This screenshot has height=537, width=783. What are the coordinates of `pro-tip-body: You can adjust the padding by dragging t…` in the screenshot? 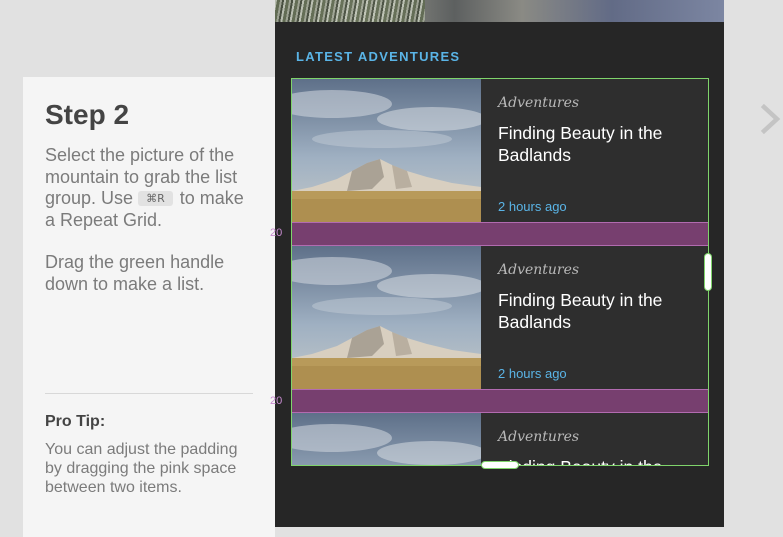 It's located at (141, 468).